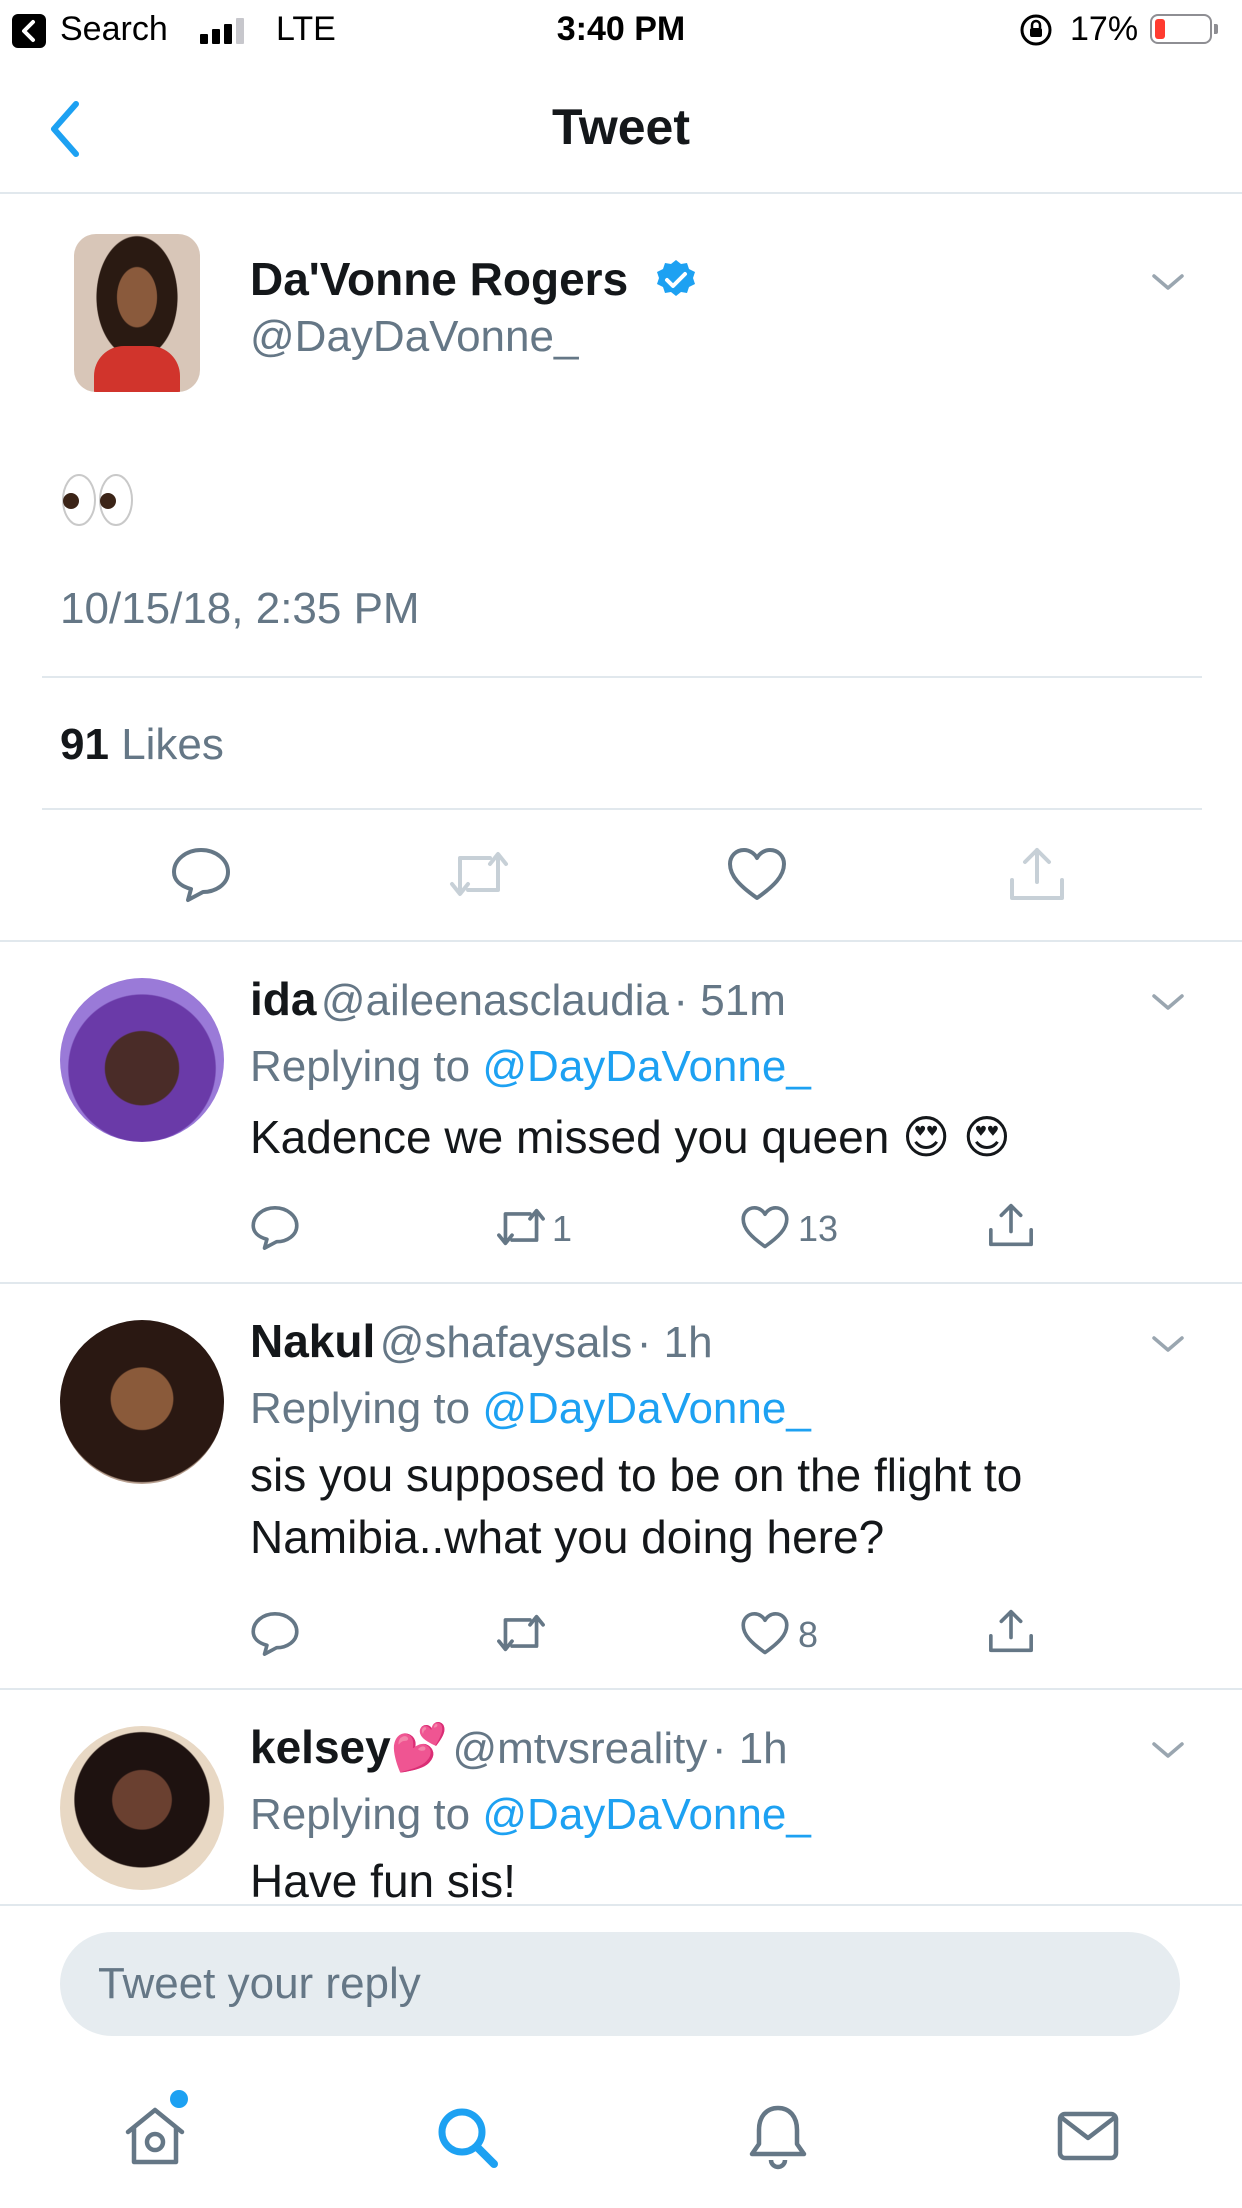  Describe the element at coordinates (155, 2136) in the screenshot. I see `home-icon` at that location.